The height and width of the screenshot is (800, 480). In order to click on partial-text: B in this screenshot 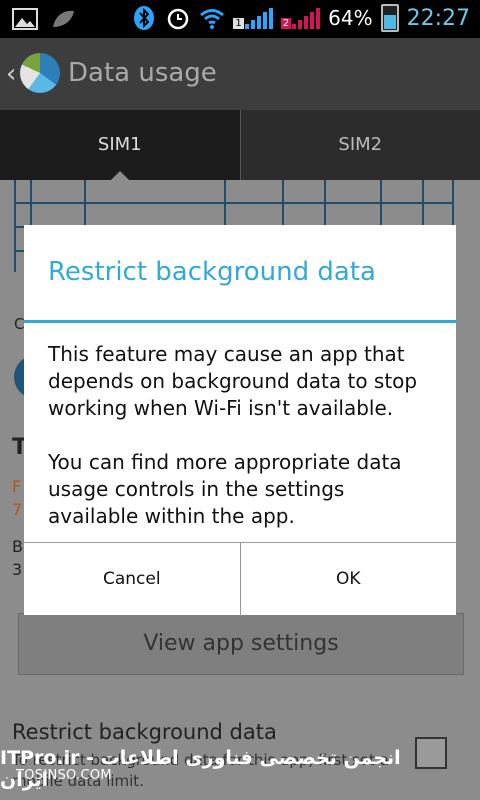, I will do `click(17, 546)`.